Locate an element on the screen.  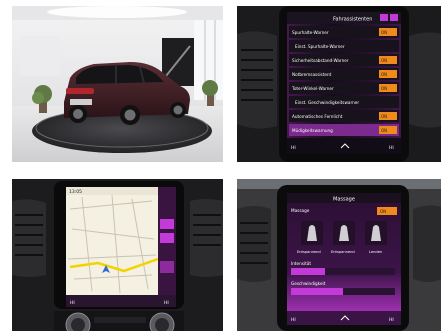
list-item: Automatisches Fernlicht ON is located at coordinates (344, 116).